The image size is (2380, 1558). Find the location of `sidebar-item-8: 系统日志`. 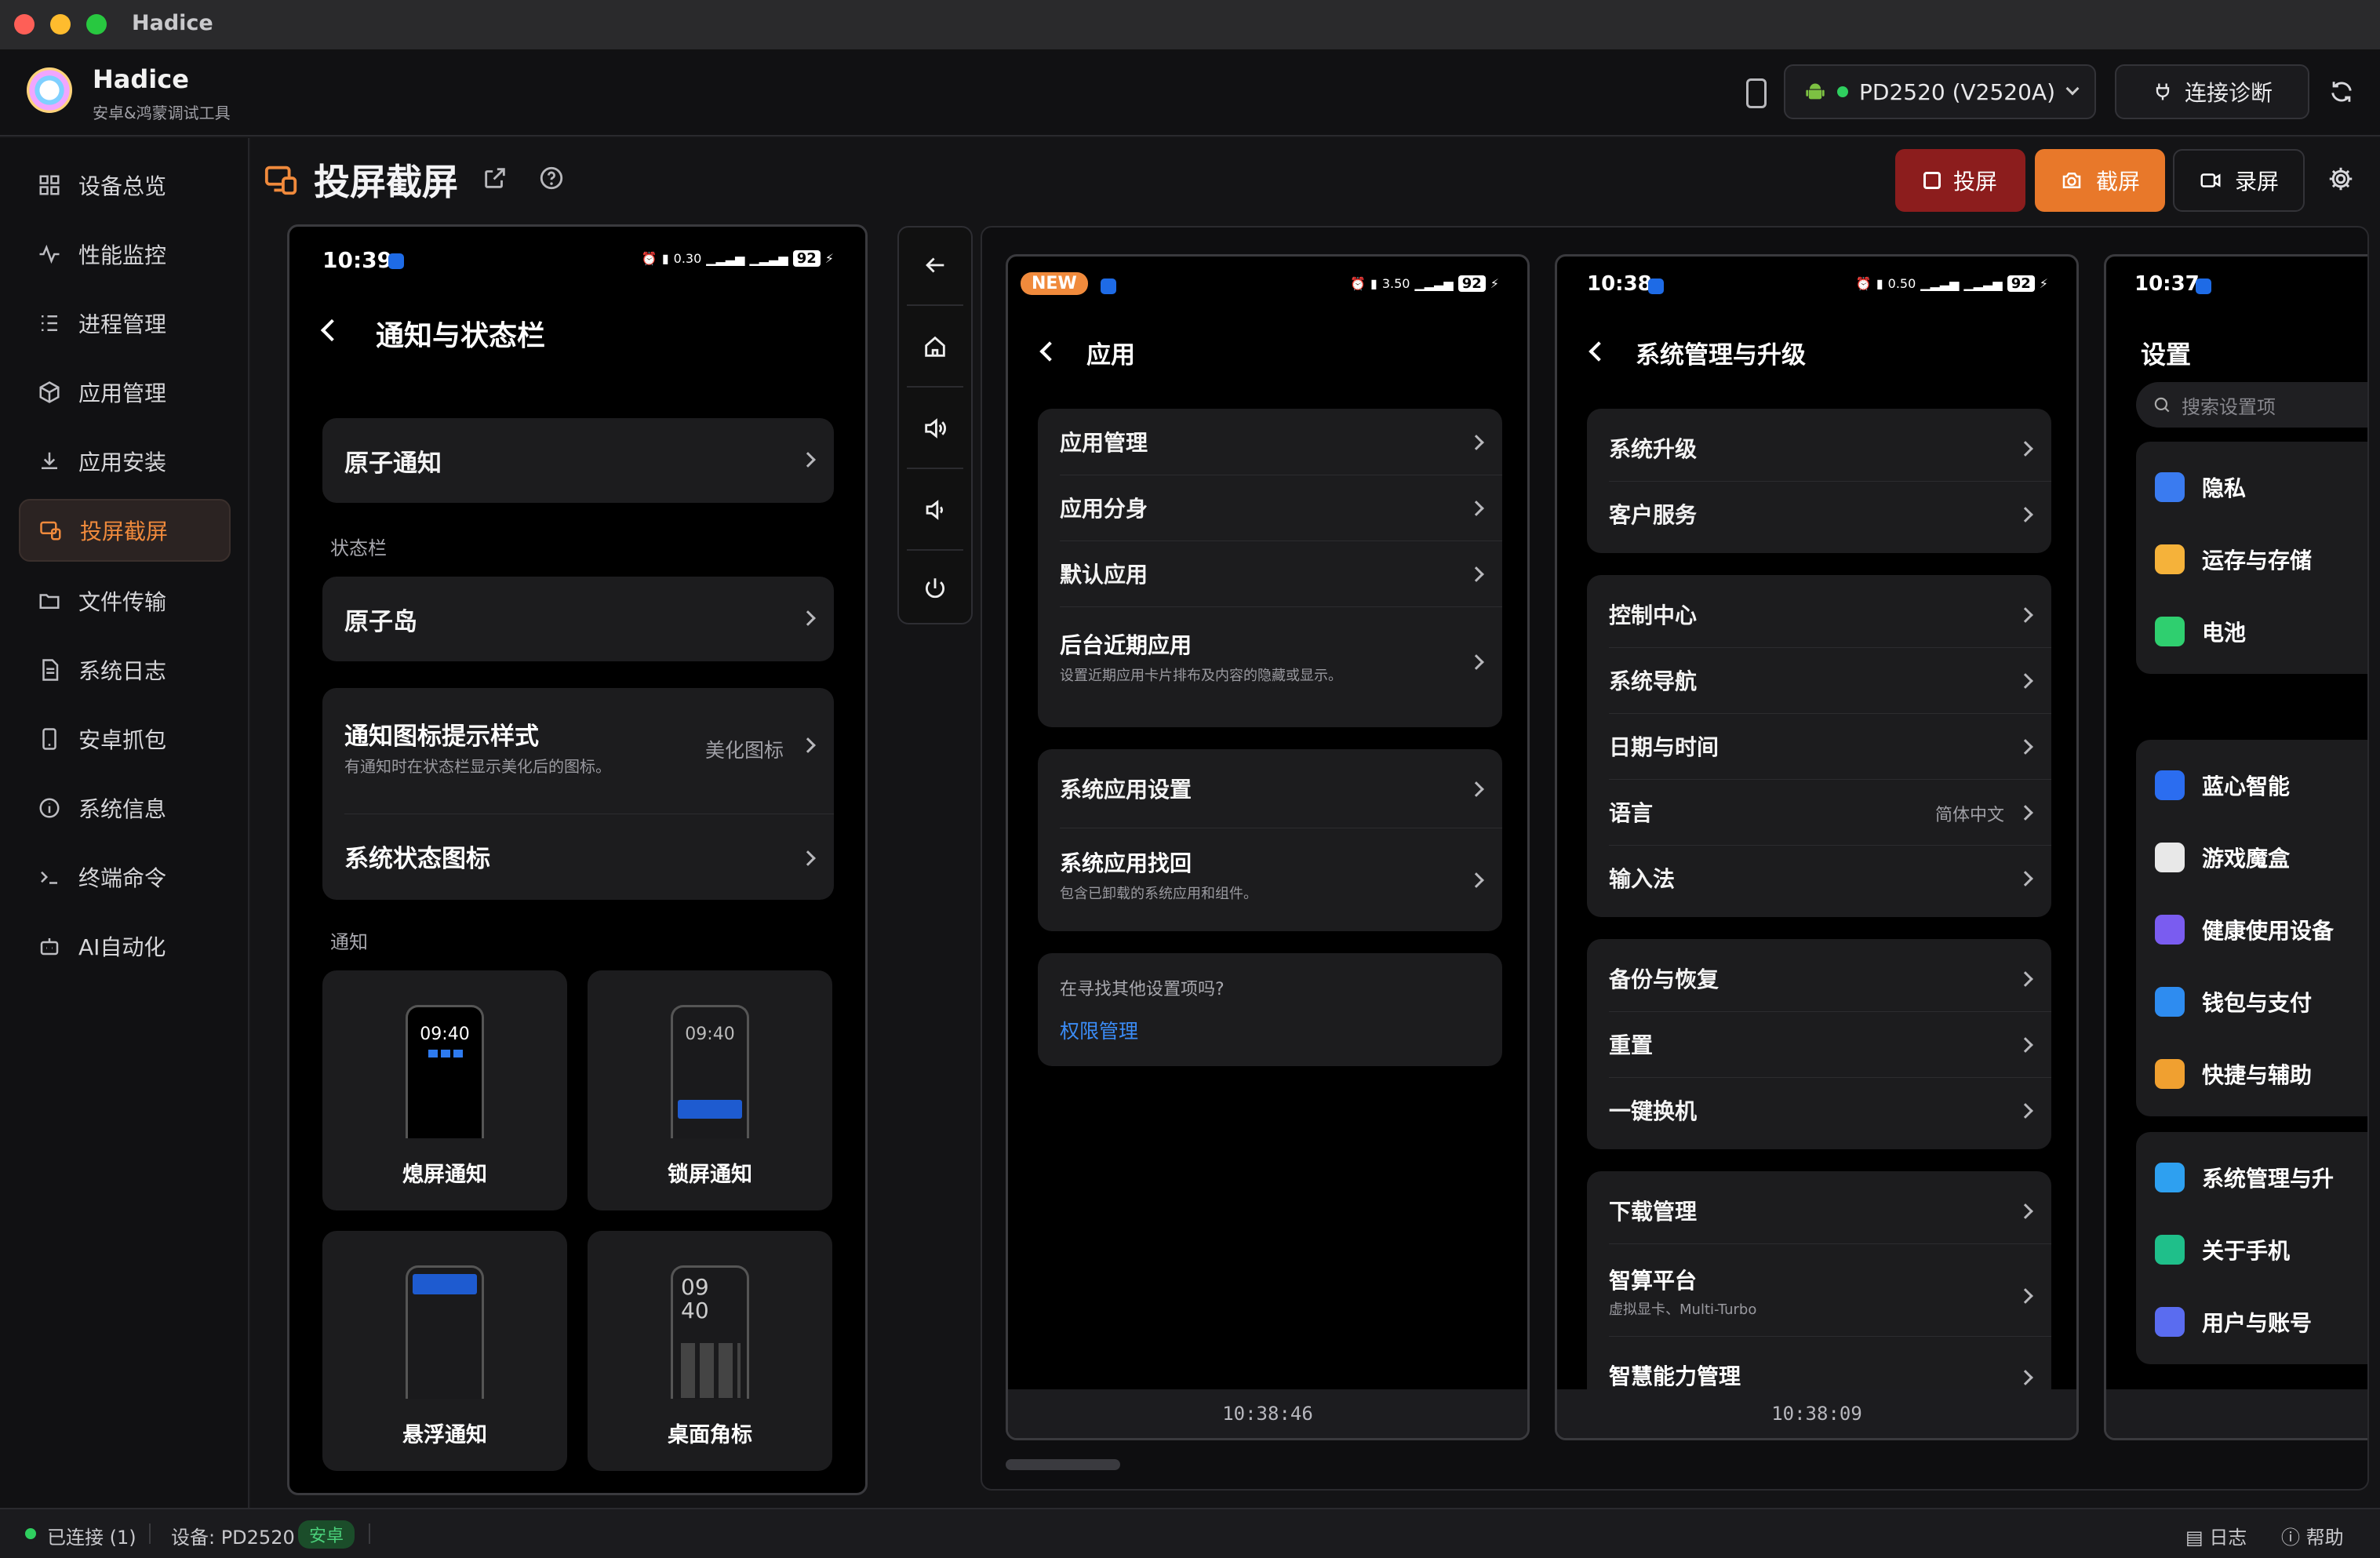

sidebar-item-8: 系统日志 is located at coordinates (125, 670).